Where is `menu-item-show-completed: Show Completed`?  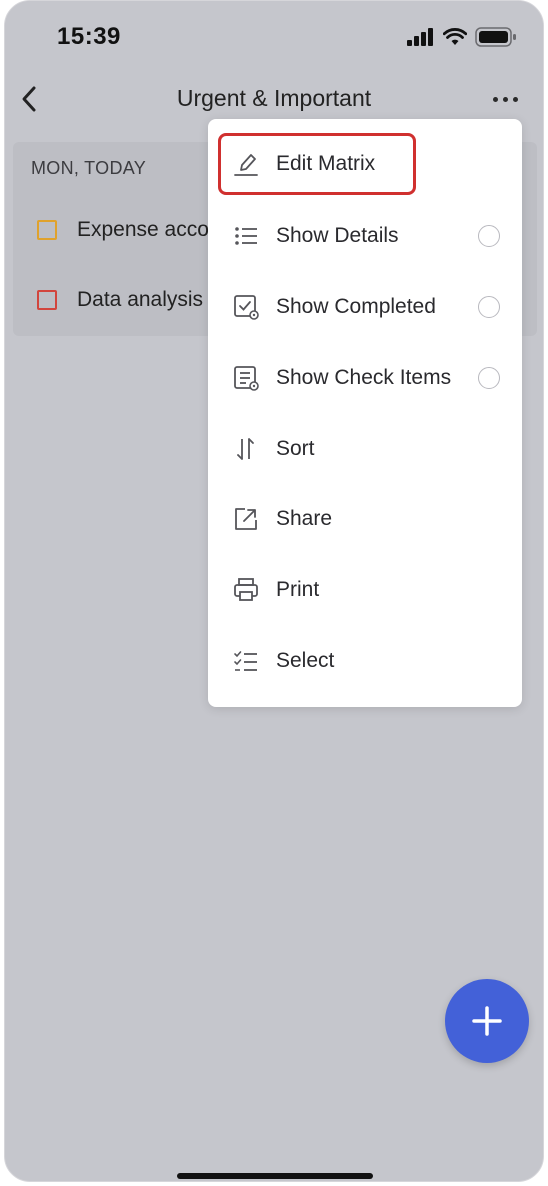
menu-item-show-completed: Show Completed is located at coordinates (365, 307).